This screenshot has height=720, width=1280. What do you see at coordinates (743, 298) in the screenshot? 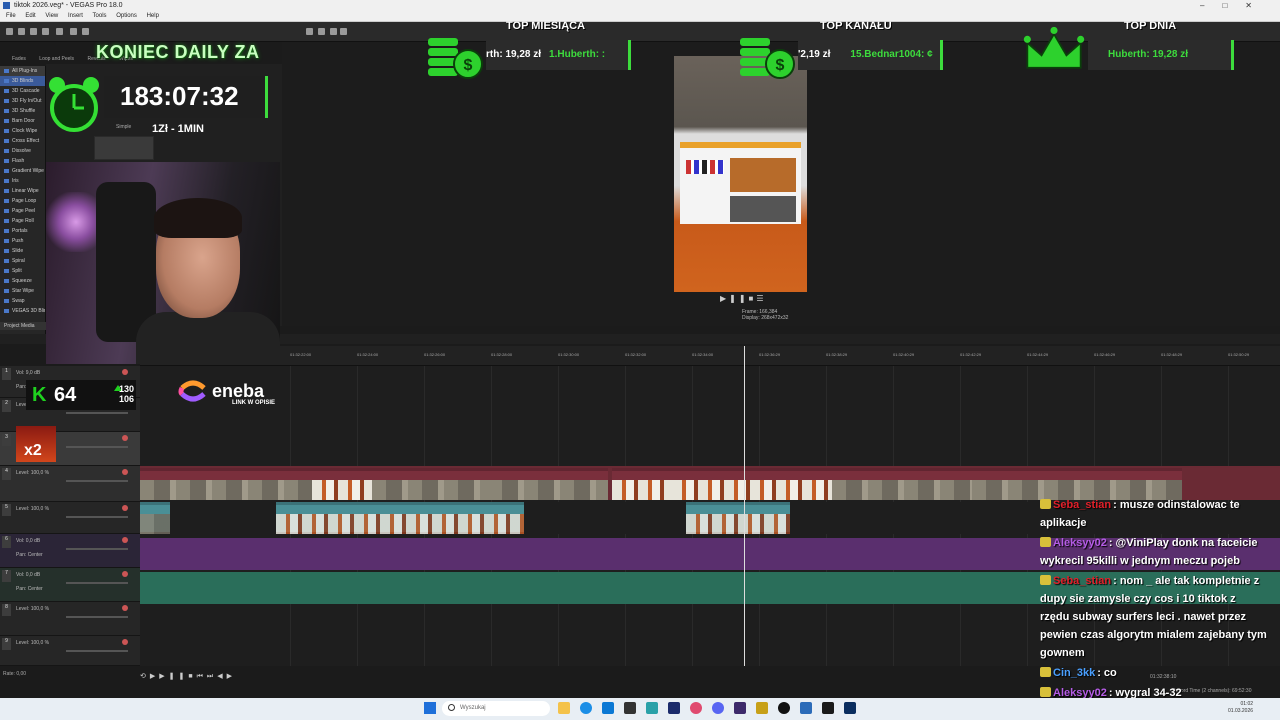
I see `preview-controls: ▶❚❚■☰` at bounding box center [743, 298].